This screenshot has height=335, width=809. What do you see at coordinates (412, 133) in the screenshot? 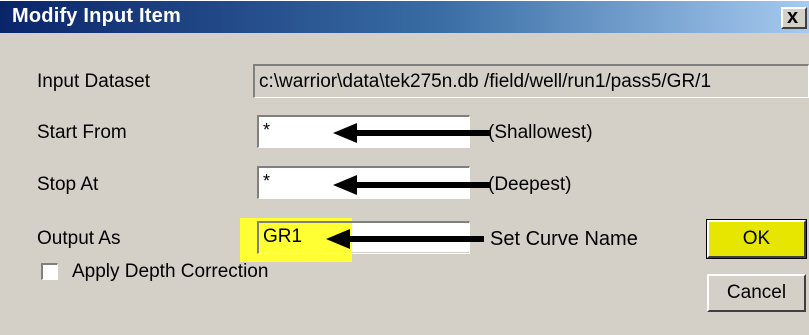
I see `start-from-arrow-icon` at bounding box center [412, 133].